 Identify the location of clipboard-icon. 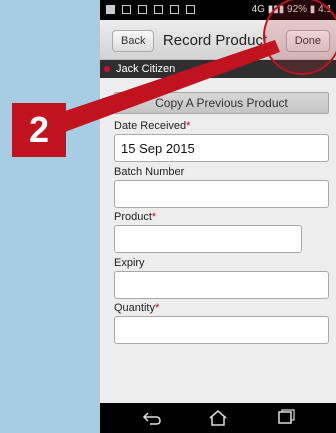
(174, 9).